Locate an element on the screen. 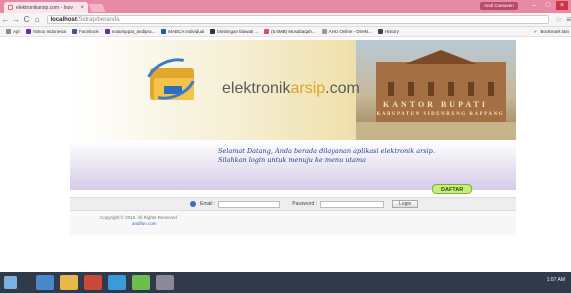 The width and height of the screenshot is (571, 293). new-tab-button is located at coordinates (97, 8).